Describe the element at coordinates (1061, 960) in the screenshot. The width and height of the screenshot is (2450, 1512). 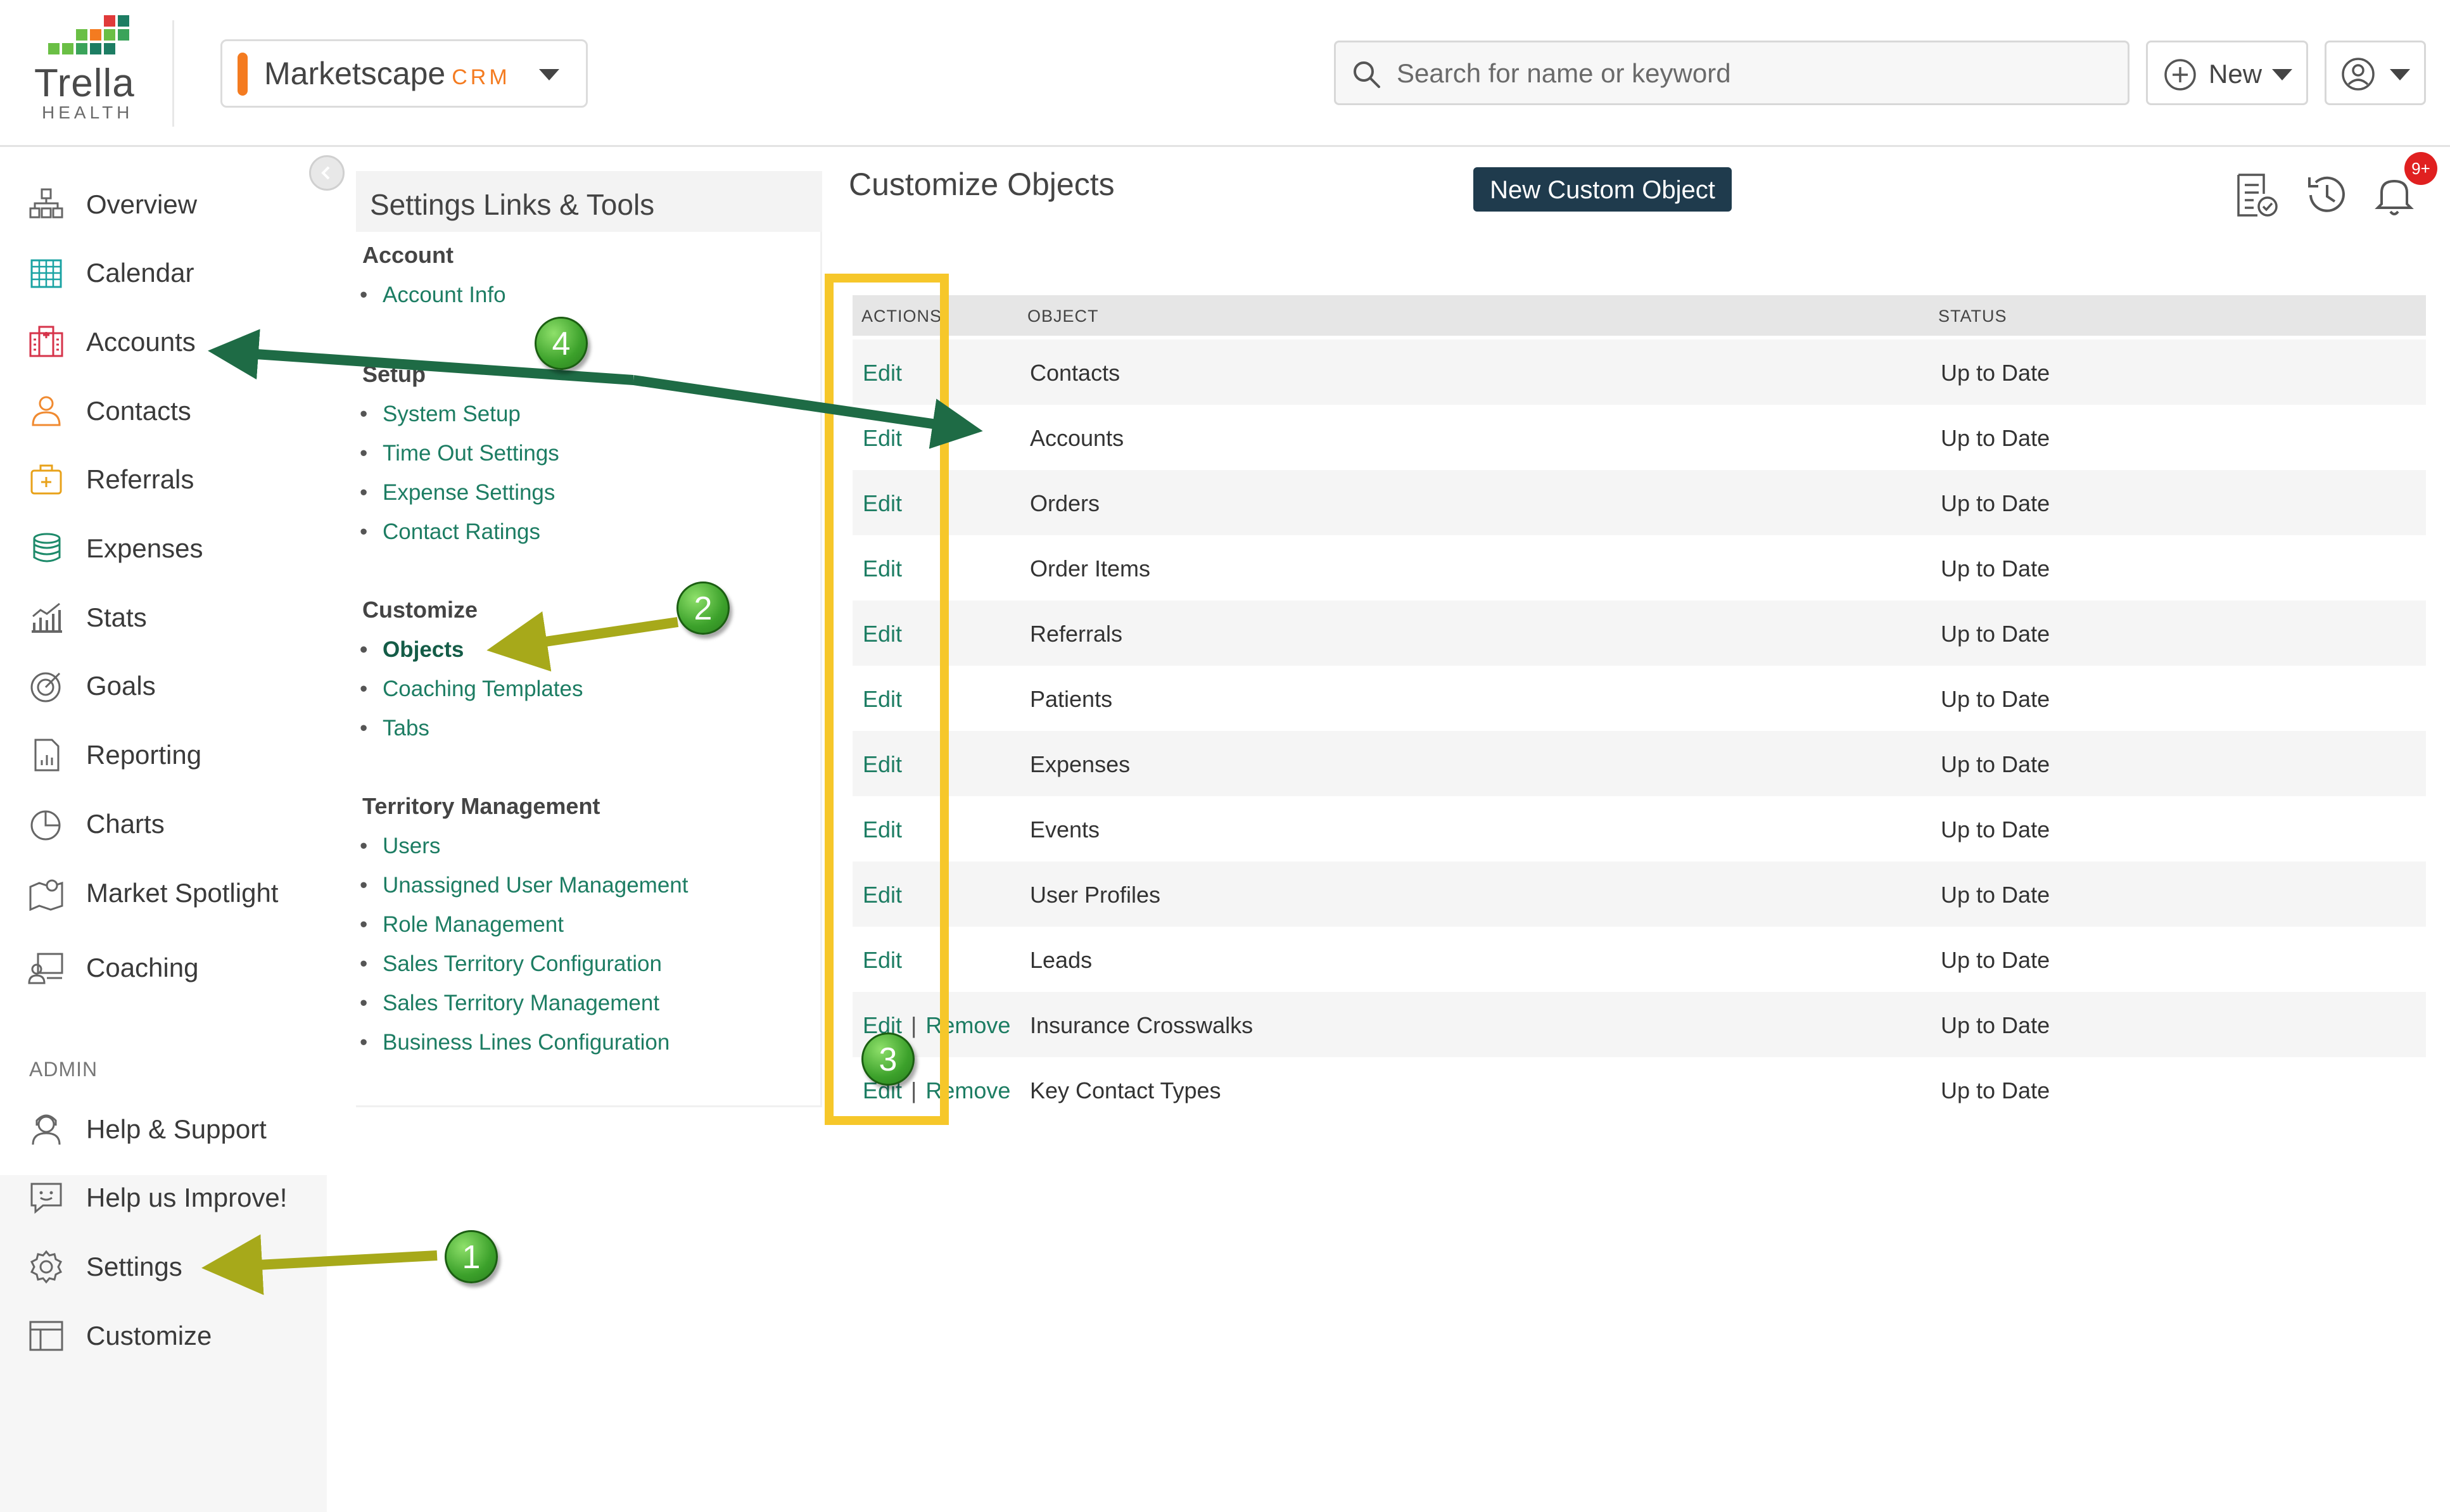
I see `object-name: Leads` at that location.